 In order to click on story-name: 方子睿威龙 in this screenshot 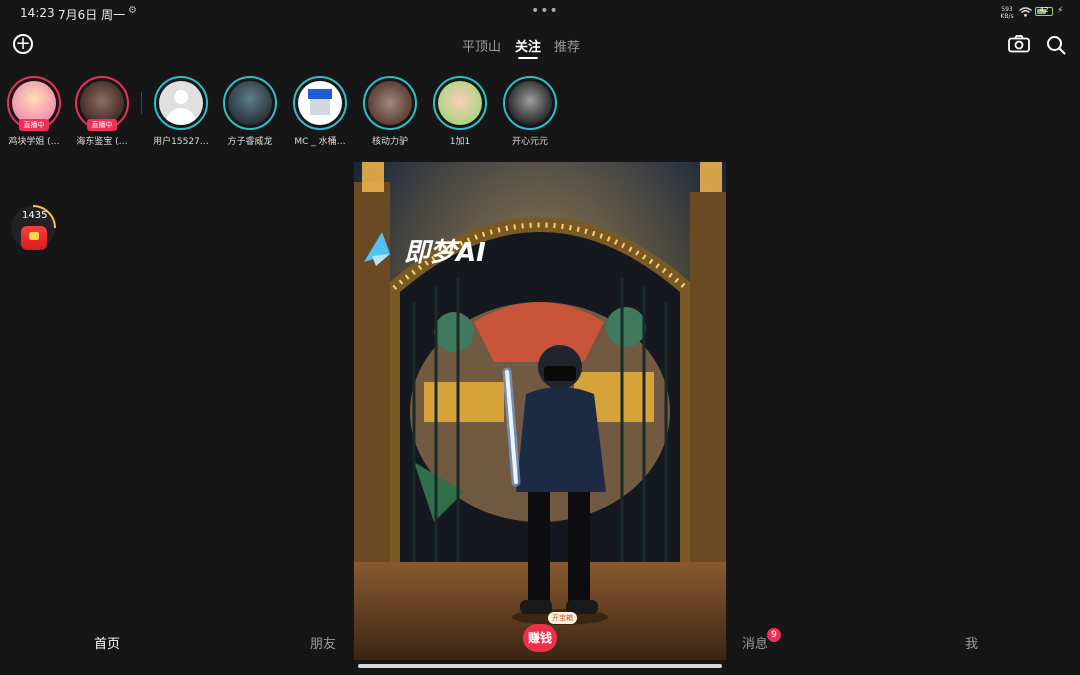, I will do `click(250, 142)`.